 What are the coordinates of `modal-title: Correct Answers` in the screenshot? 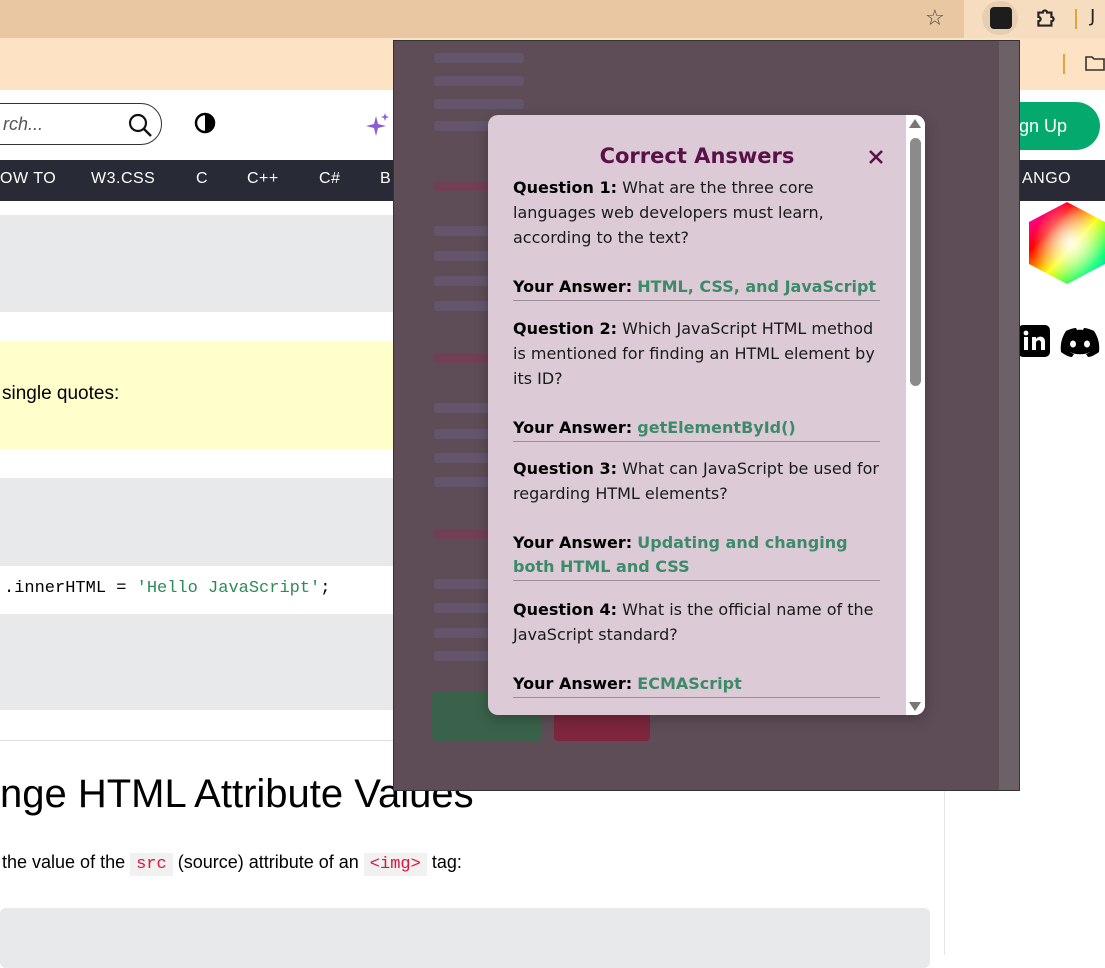 It's located at (697, 156).